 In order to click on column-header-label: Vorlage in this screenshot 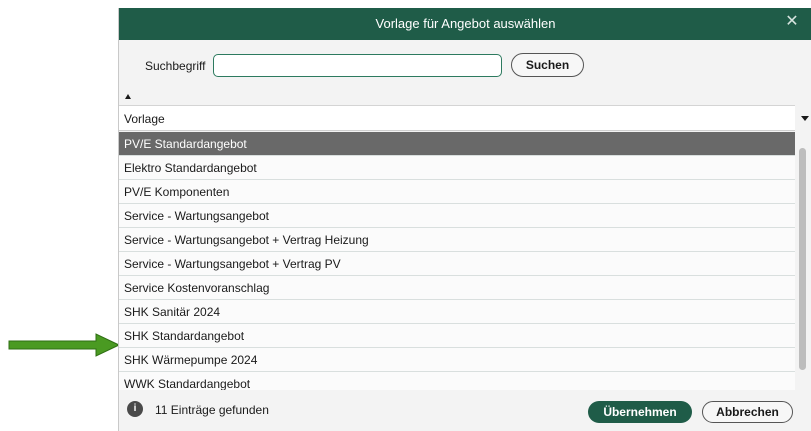, I will do `click(144, 119)`.